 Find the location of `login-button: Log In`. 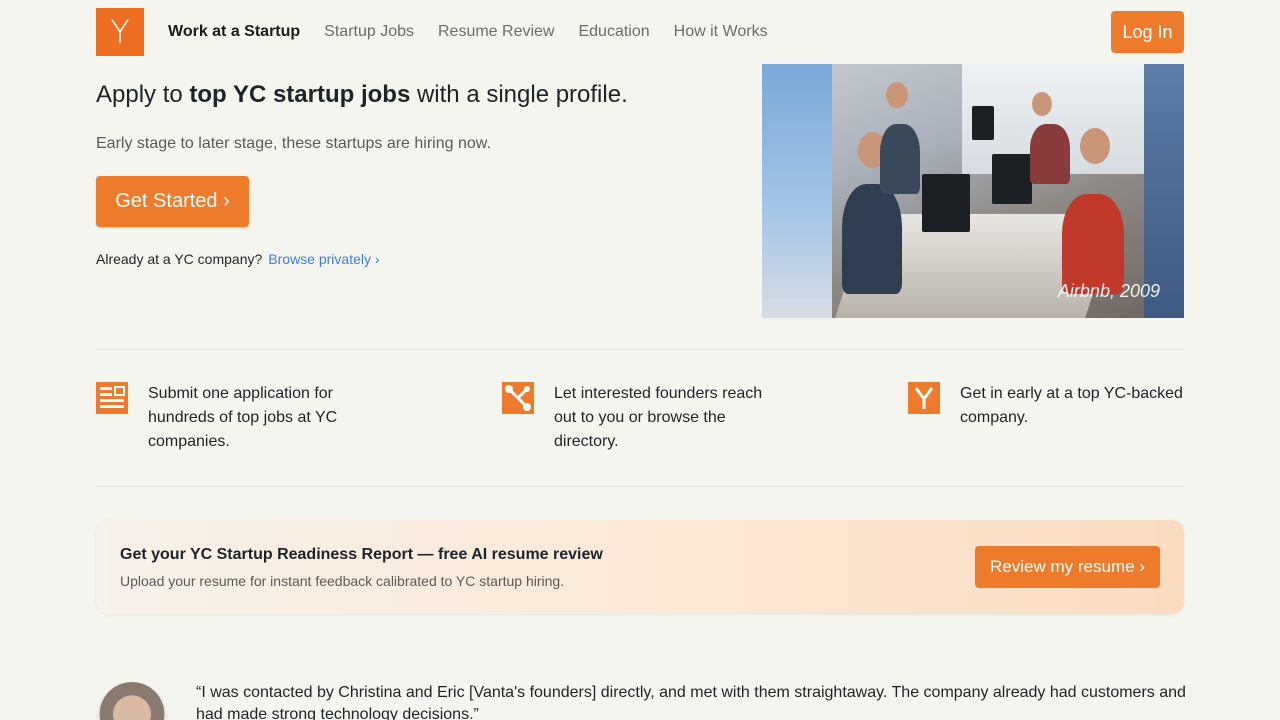

login-button: Log In is located at coordinates (1147, 32).